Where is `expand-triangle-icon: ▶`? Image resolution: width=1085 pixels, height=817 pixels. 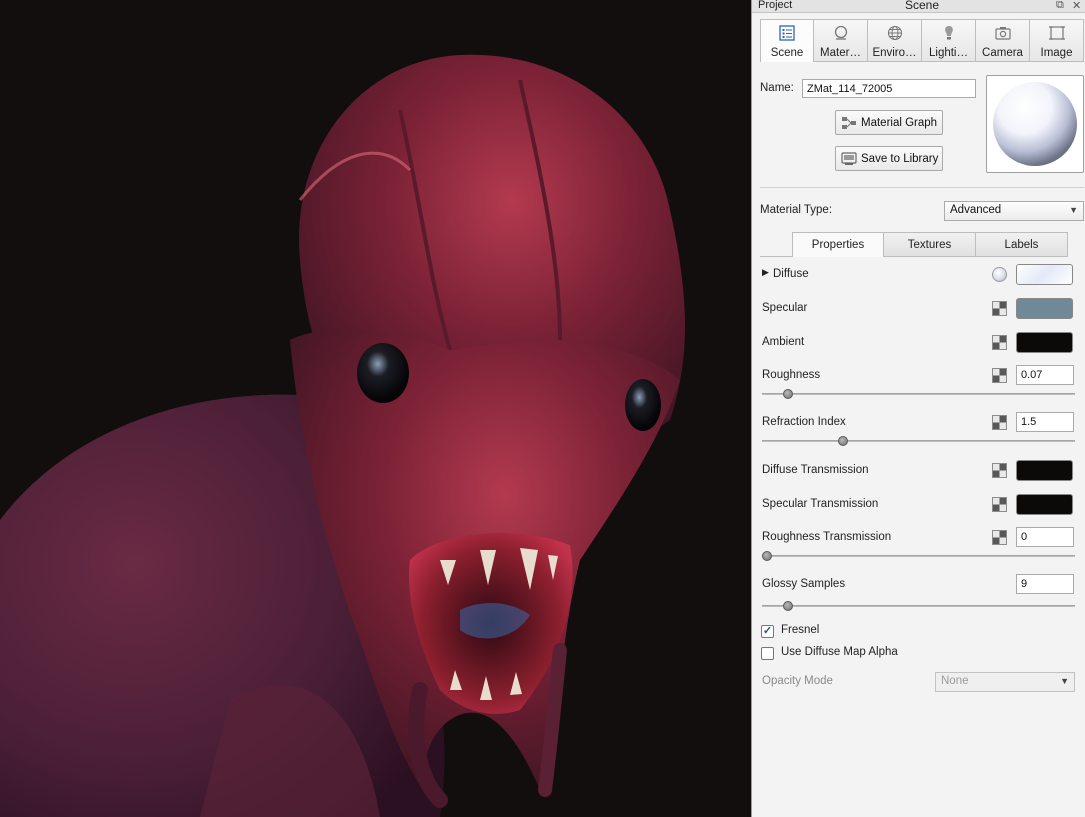
expand-triangle-icon: ▶ is located at coordinates (765, 272).